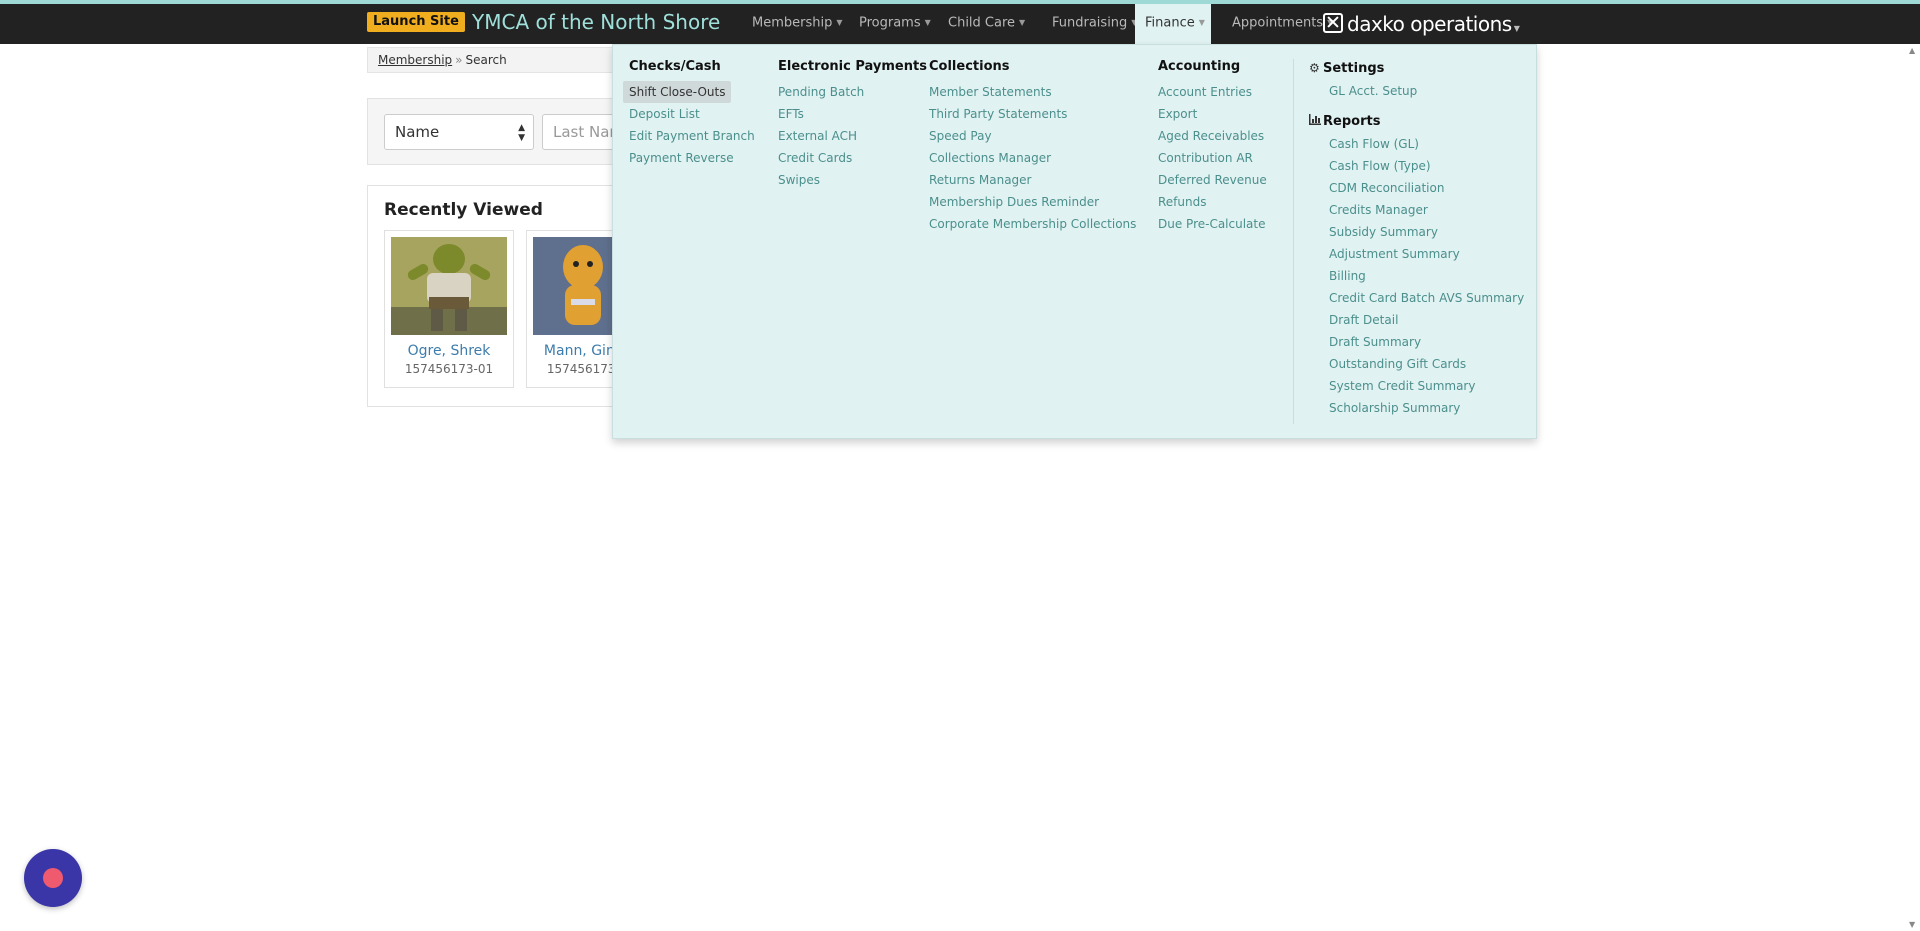  What do you see at coordinates (1212, 180) in the screenshot?
I see `deferred-revenue-link: Deferred Revenue` at bounding box center [1212, 180].